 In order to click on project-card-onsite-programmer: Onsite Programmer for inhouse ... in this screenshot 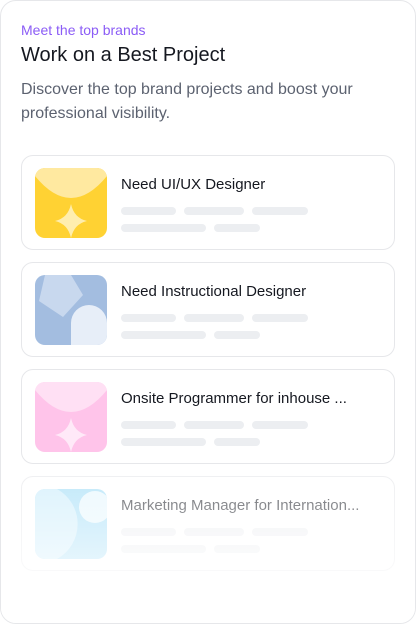, I will do `click(208, 416)`.